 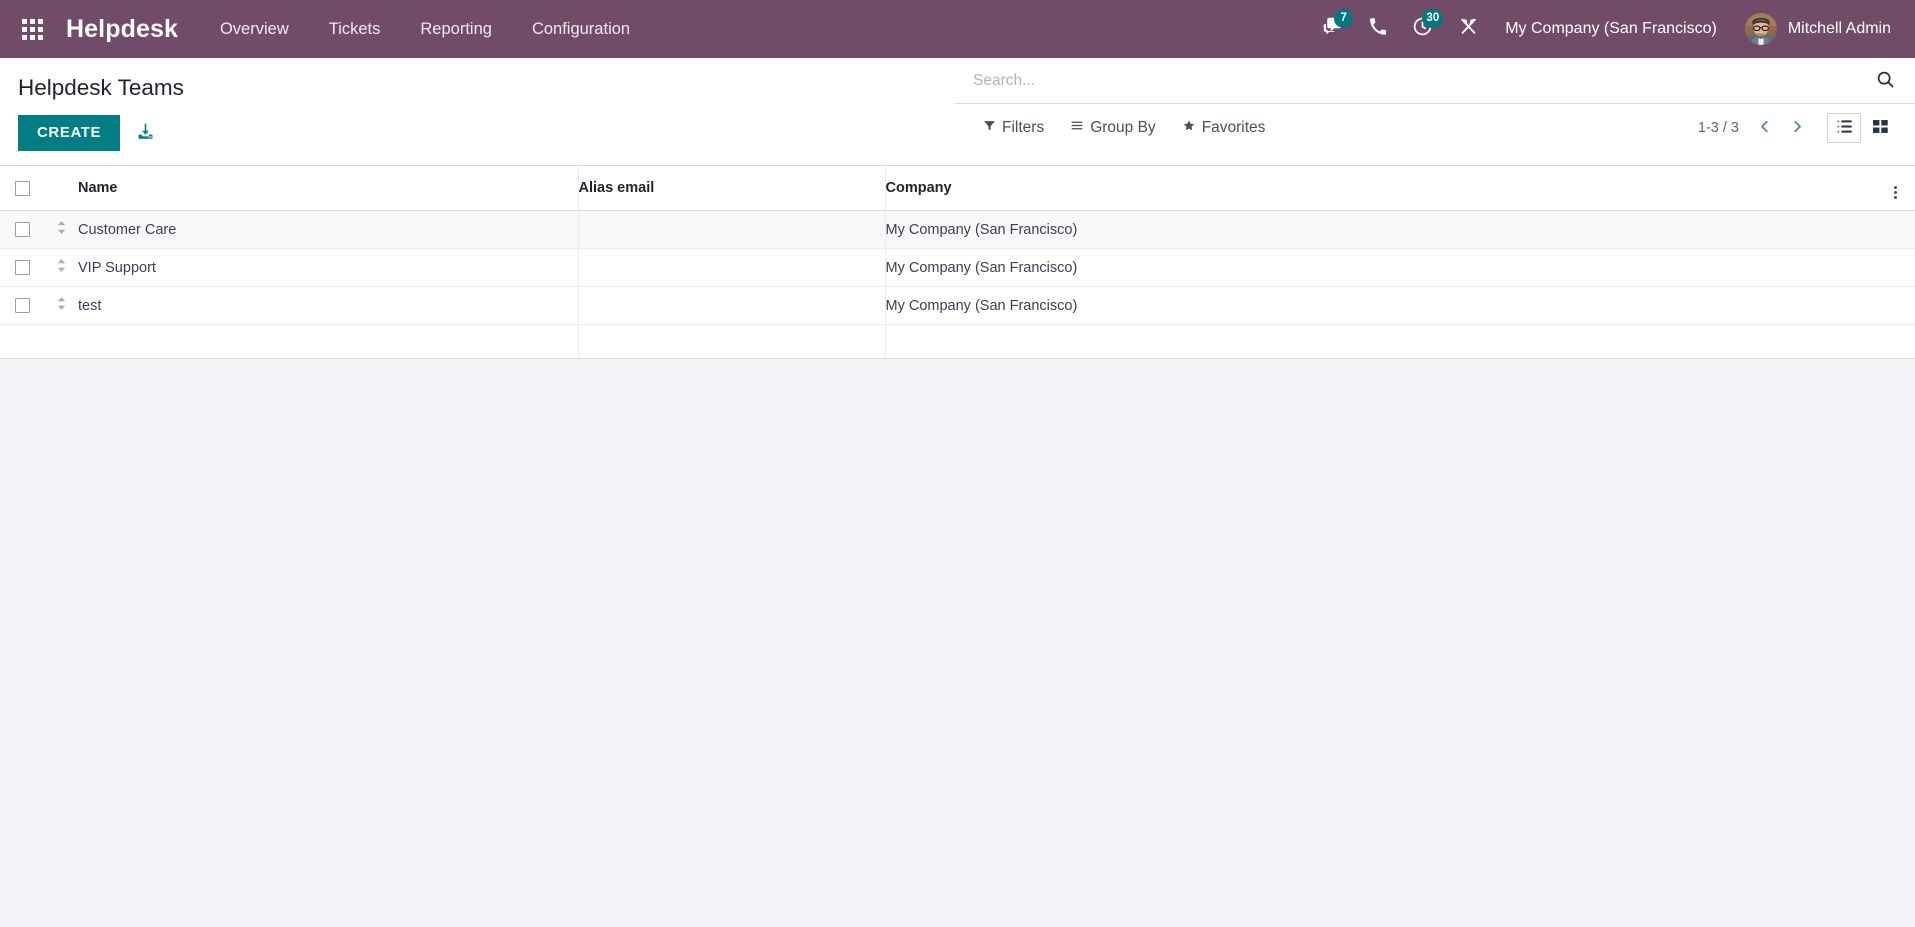 I want to click on control-panel-left: Helpdesk Teams CREATE, so click(x=477, y=111).